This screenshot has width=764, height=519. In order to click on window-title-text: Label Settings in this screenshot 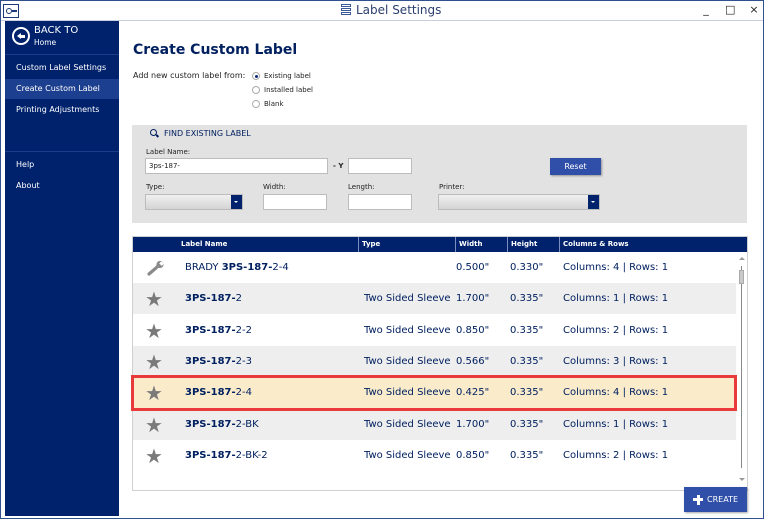, I will do `click(399, 10)`.